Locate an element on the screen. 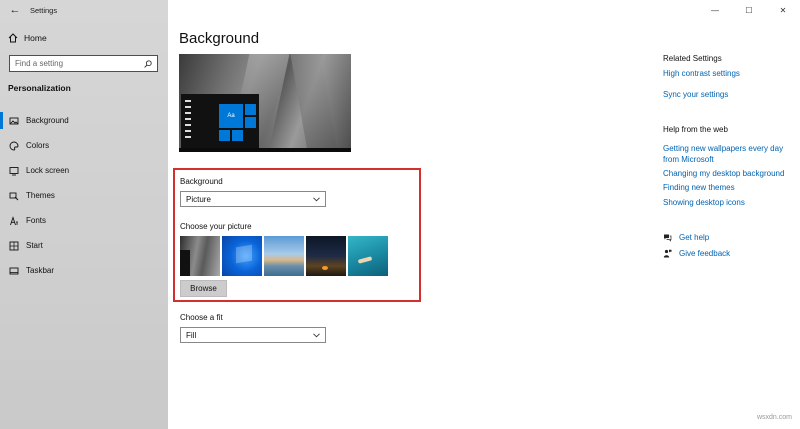 The image size is (800, 429). give-feedback-label: Give feedback is located at coordinates (705, 253).